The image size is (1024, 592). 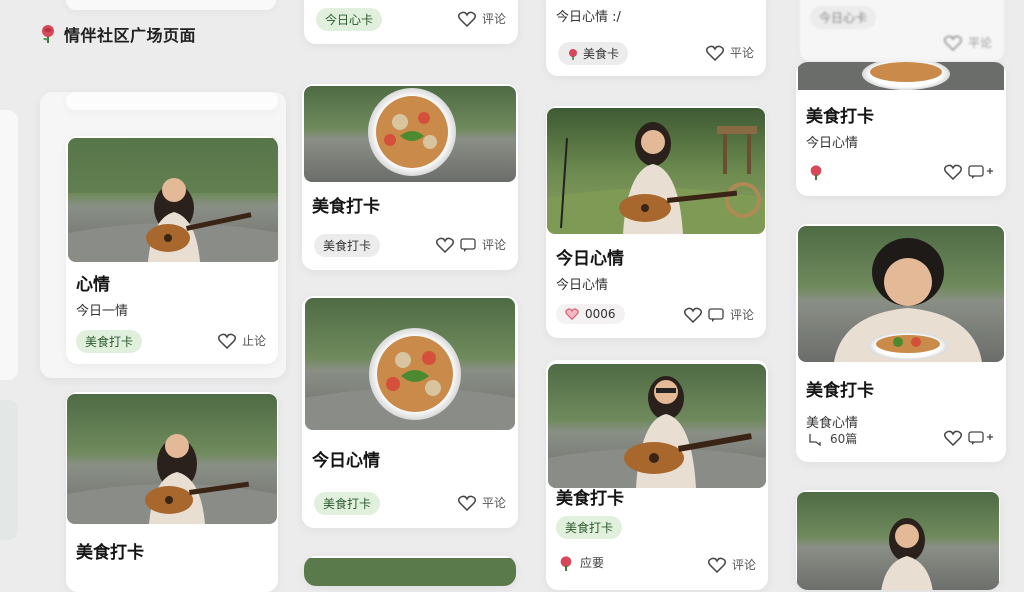 What do you see at coordinates (130, 35) in the screenshot?
I see `page-title: 情伴社区广场页面` at bounding box center [130, 35].